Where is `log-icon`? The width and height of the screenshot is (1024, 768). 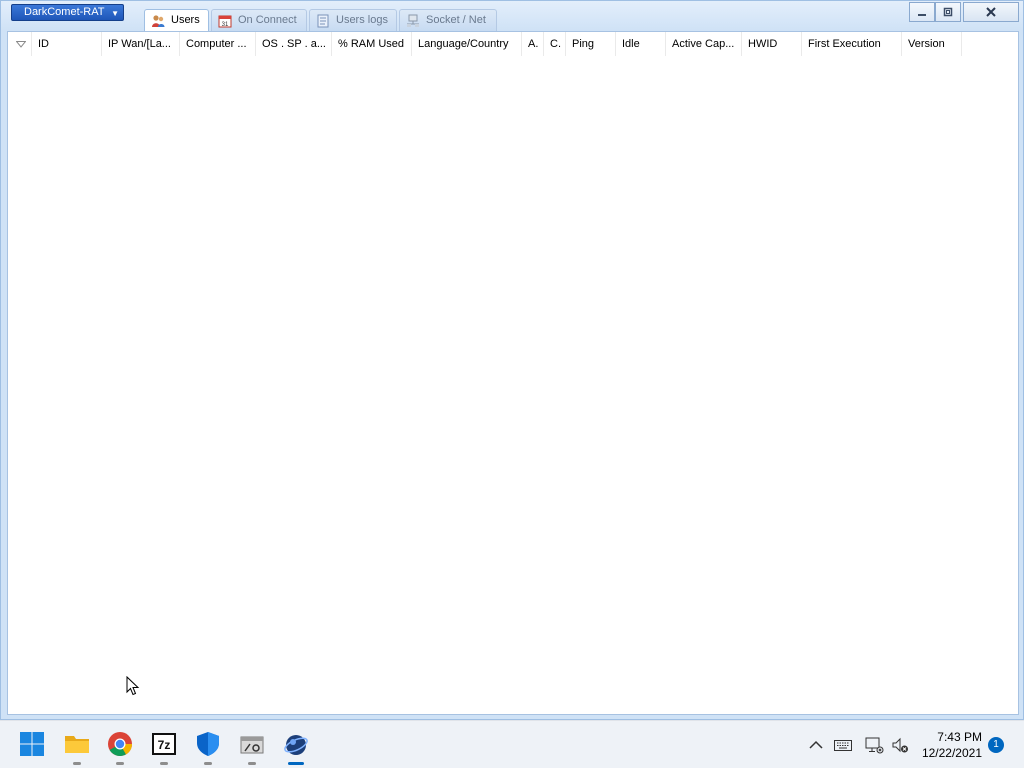
log-icon is located at coordinates (323, 21).